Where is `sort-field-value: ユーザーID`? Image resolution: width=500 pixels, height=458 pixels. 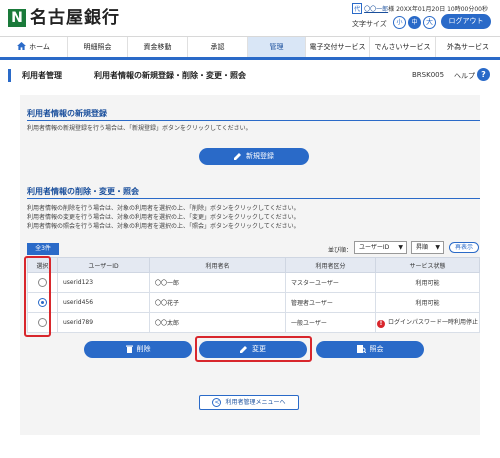
sort-field-value: ユーザーID is located at coordinates (374, 247).